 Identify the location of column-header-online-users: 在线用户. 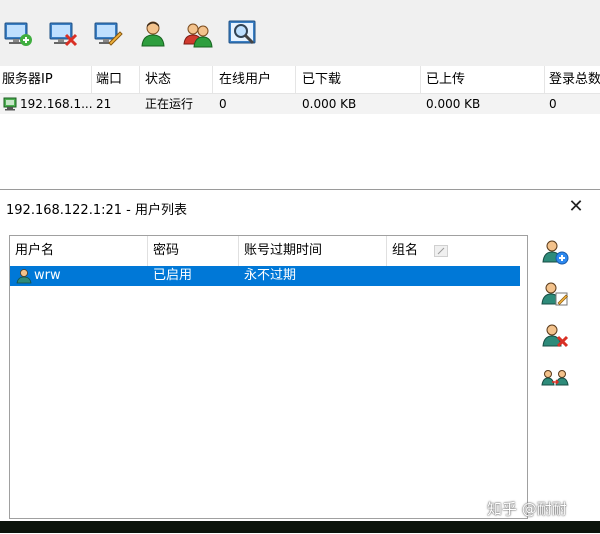
(254, 79).